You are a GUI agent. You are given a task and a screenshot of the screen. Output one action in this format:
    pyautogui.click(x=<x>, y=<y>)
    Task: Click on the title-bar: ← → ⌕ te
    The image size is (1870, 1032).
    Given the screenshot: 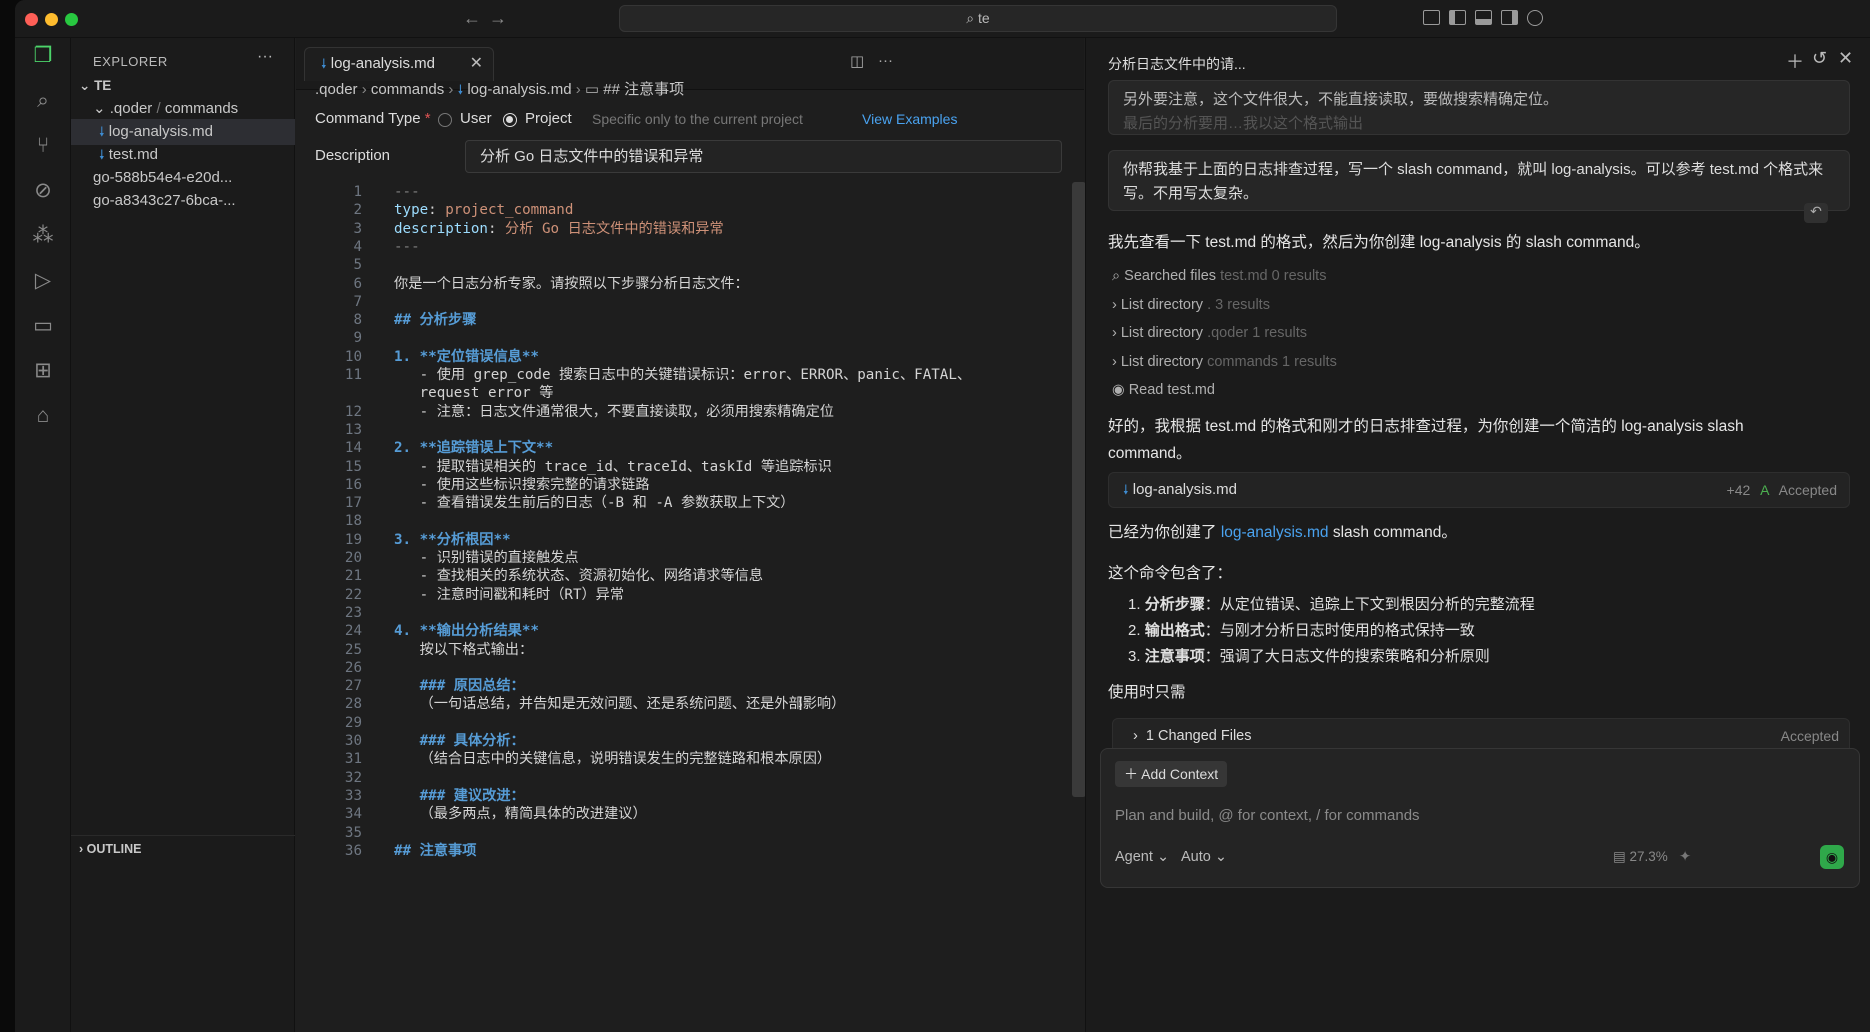 What is the action you would take?
    pyautogui.click(x=942, y=19)
    